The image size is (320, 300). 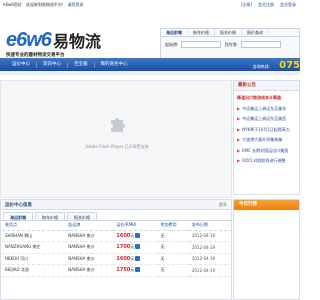 What do you see at coordinates (266, 205) in the screenshot?
I see `today-title: 今日行情` at bounding box center [266, 205].